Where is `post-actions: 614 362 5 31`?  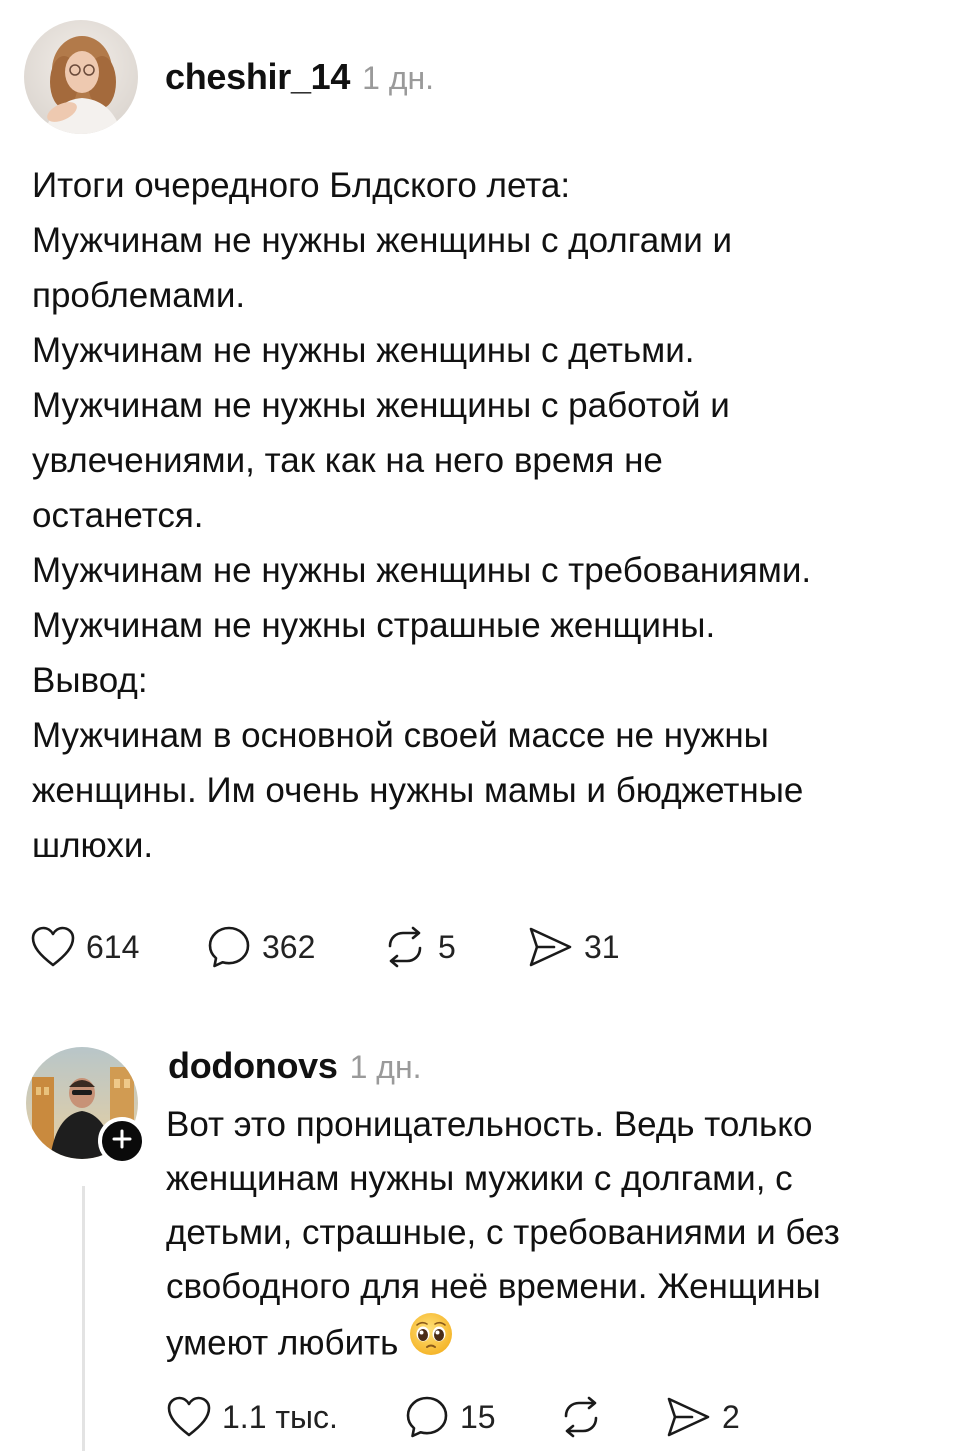 post-actions: 614 362 5 31 is located at coordinates (480, 947).